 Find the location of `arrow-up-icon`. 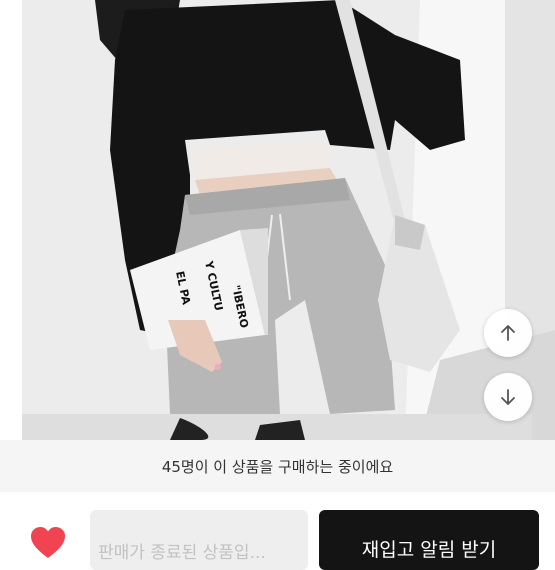

arrow-up-icon is located at coordinates (508, 333).